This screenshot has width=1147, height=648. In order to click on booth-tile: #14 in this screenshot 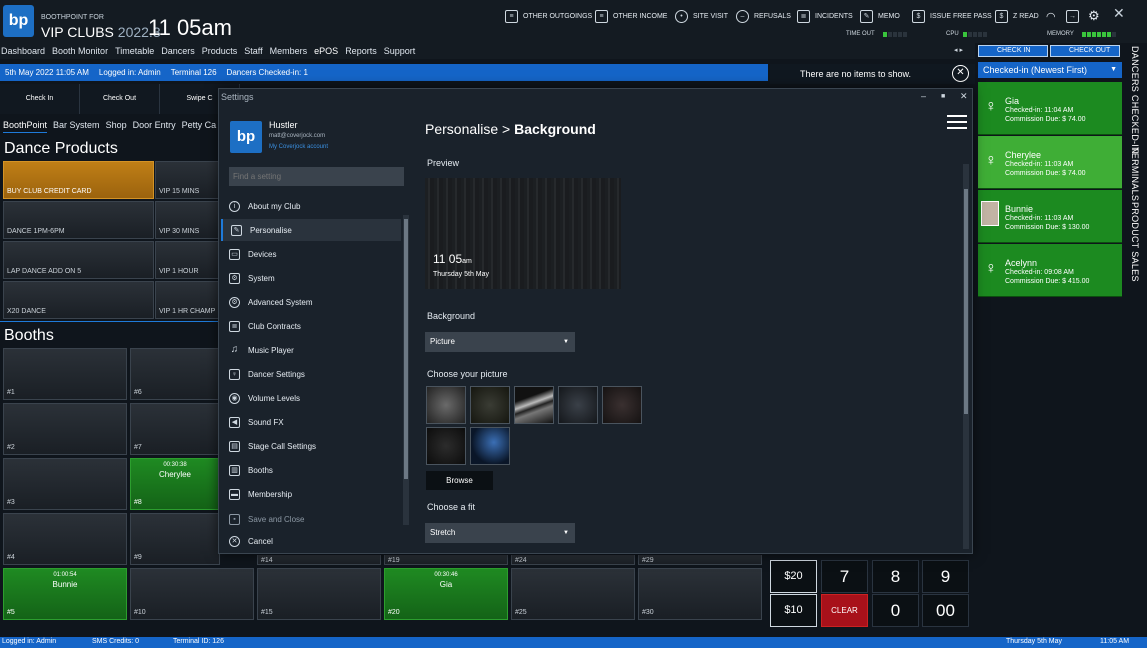, I will do `click(319, 560)`.